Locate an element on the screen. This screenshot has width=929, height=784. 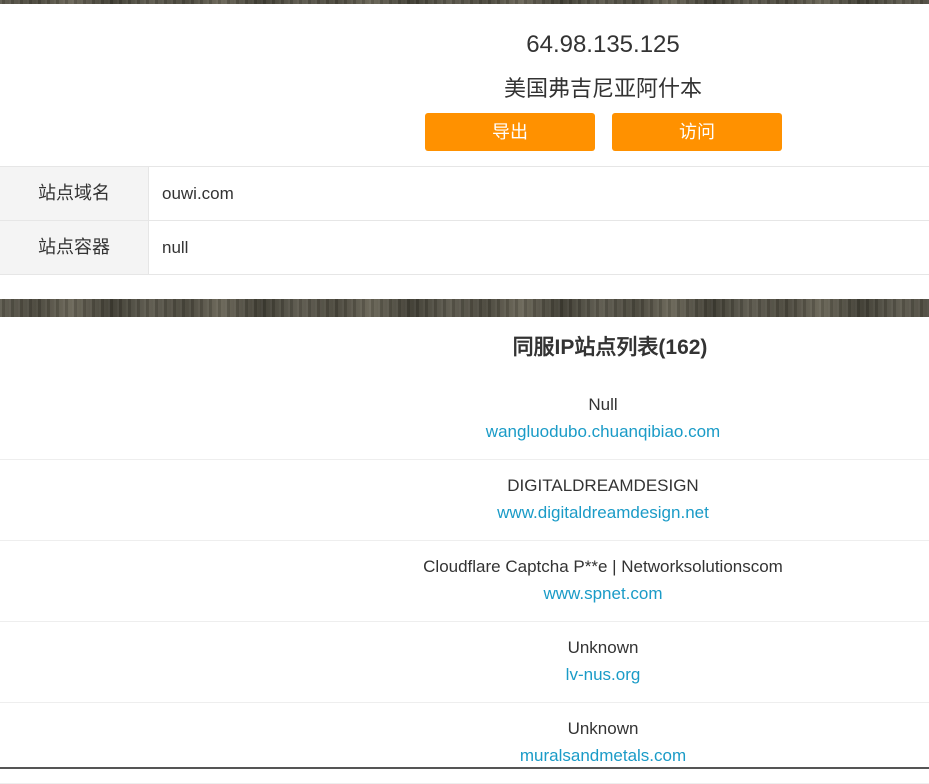
list-item: Unknown muralsandmetals.com is located at coordinates (464, 743).